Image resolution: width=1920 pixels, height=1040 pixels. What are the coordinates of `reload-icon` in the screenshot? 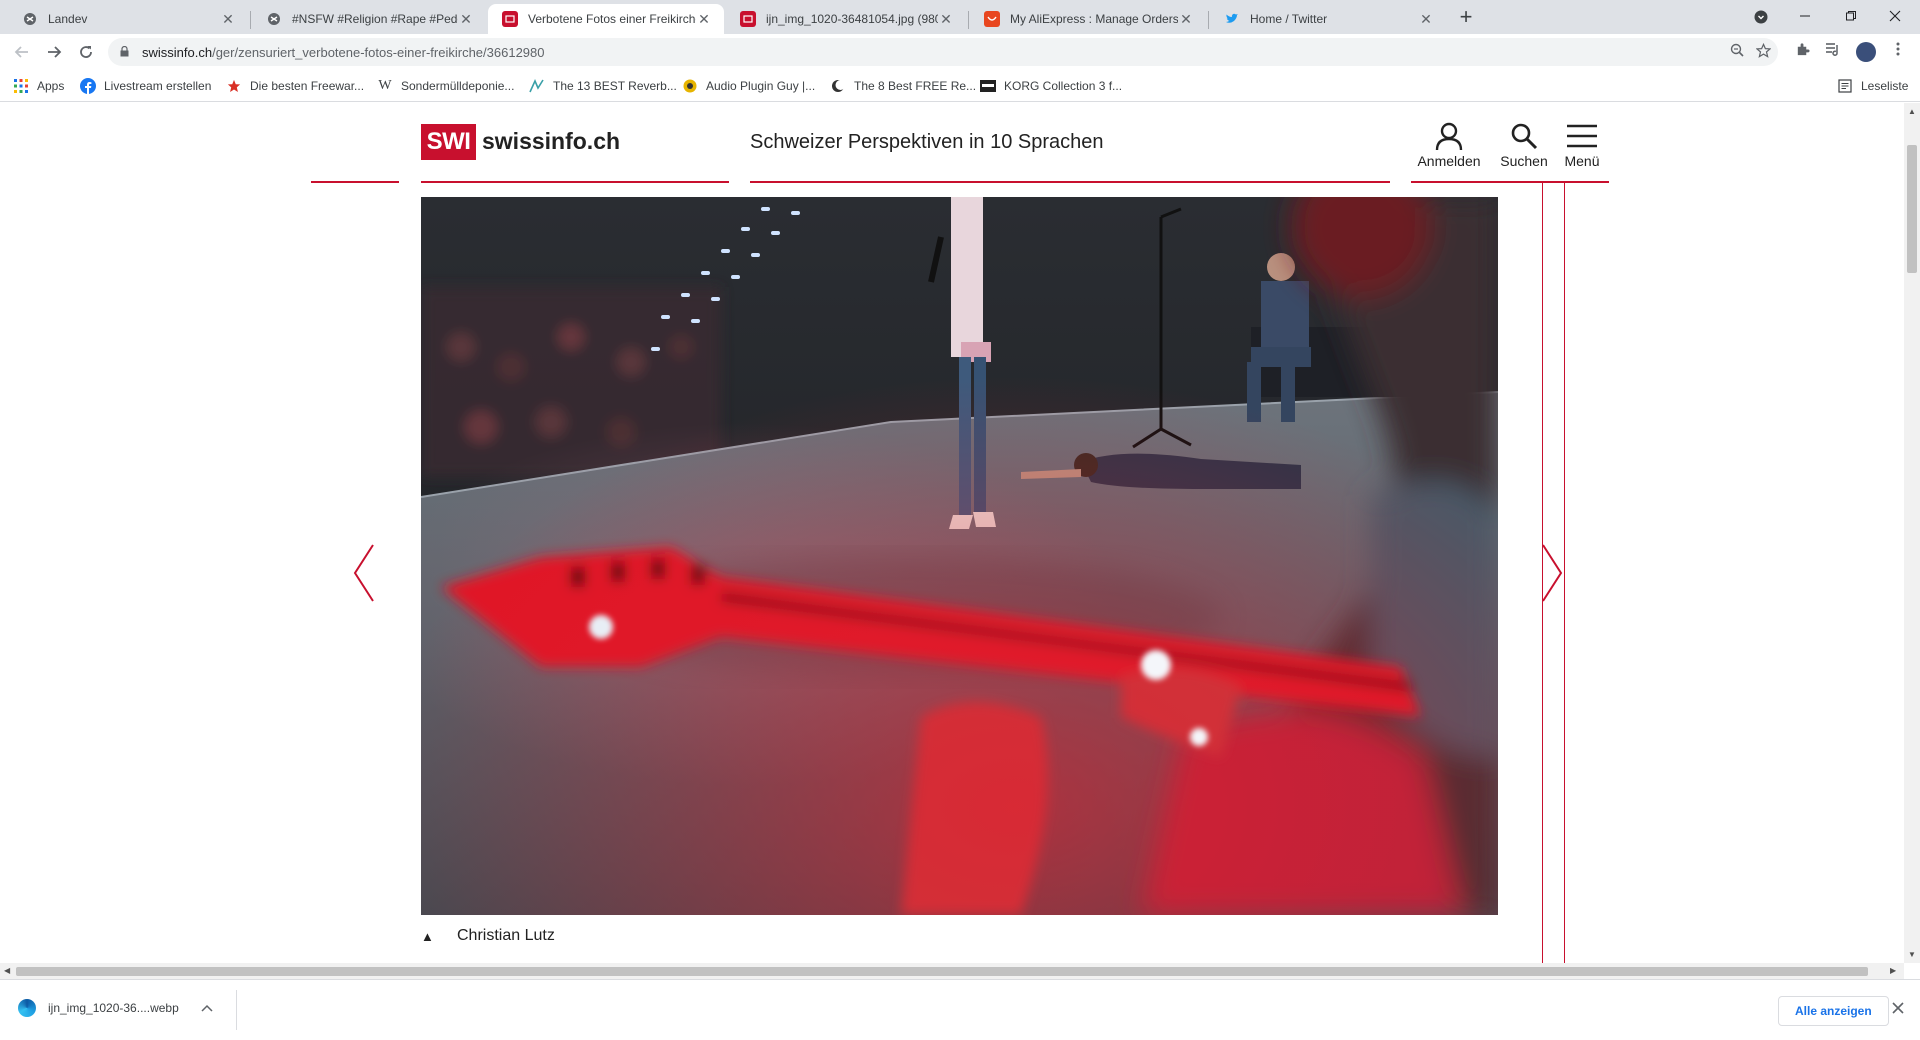 It's located at (86, 52).